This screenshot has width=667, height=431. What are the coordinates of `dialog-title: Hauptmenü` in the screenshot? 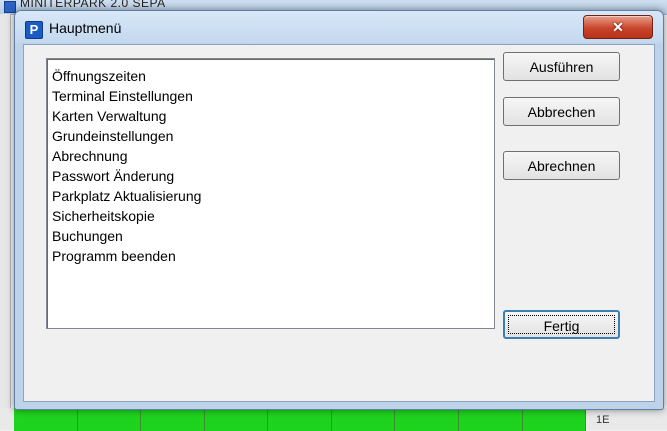 It's located at (85, 28).